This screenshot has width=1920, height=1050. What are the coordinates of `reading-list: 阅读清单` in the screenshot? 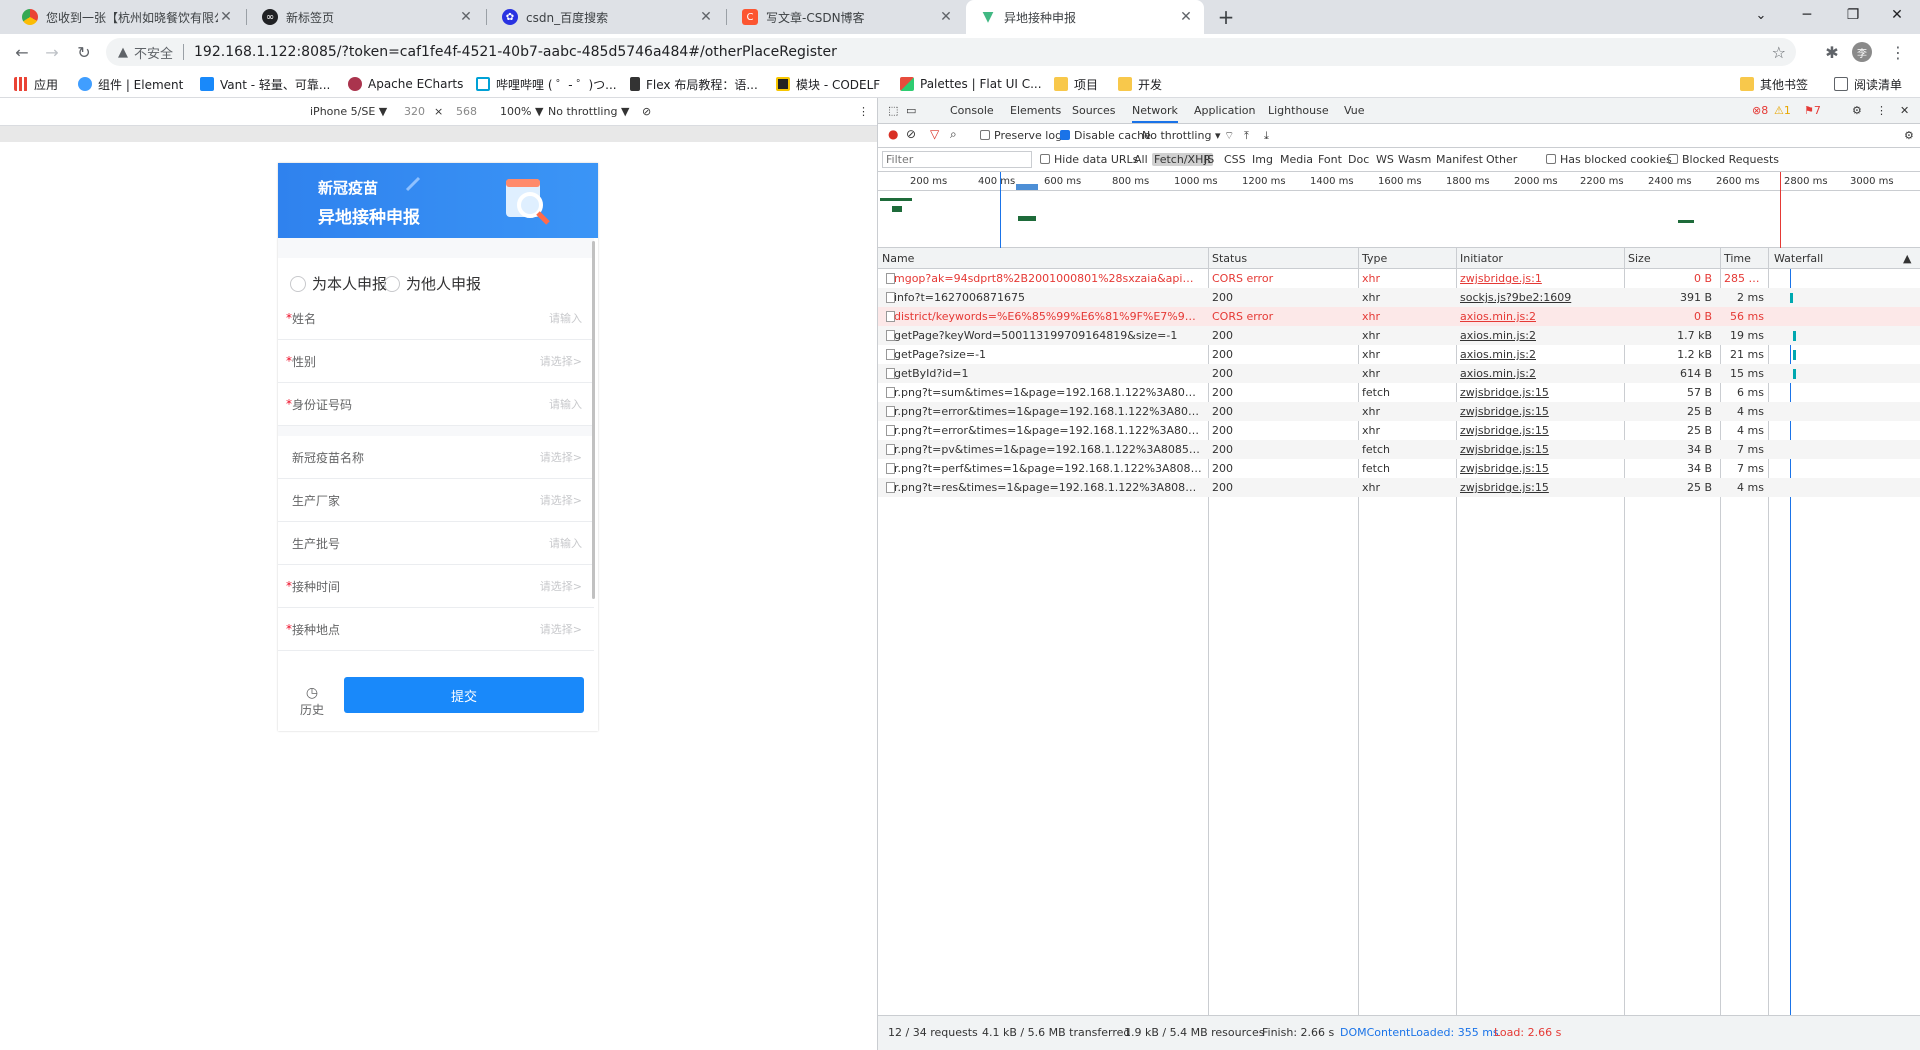 It's located at (1868, 84).